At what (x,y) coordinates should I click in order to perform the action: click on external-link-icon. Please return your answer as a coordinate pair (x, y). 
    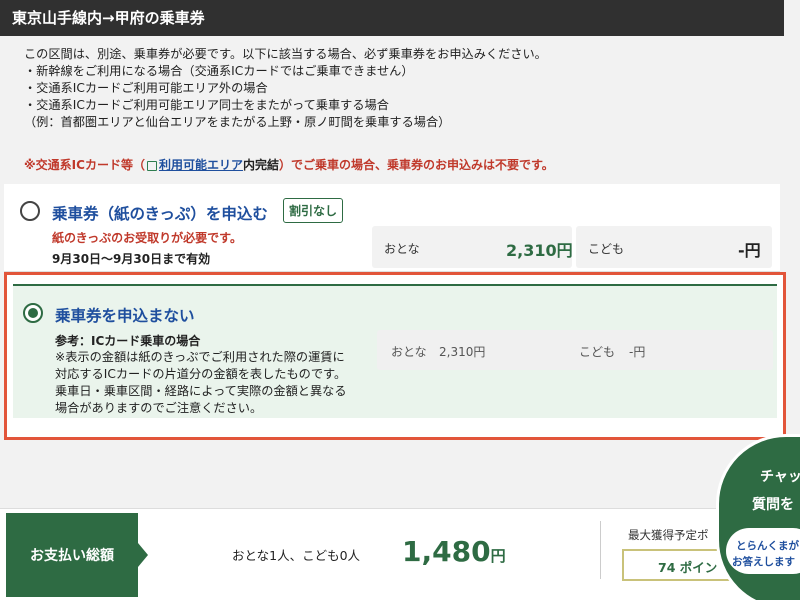
    Looking at the image, I should click on (151, 165).